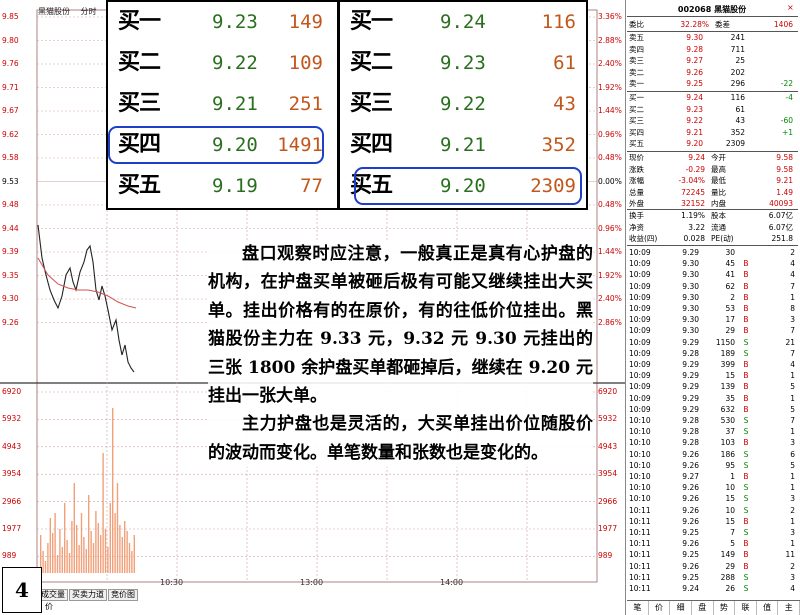 The image size is (800, 615). What do you see at coordinates (746, 308) in the screenshot?
I see `trade-side: B` at bounding box center [746, 308].